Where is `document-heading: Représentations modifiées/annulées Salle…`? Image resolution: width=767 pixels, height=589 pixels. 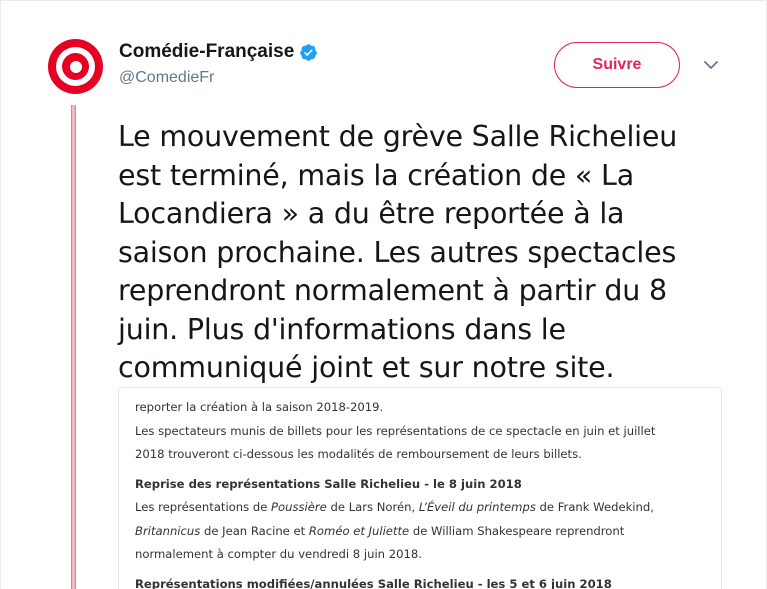
document-heading: Représentations modifiées/annulées Salle… is located at coordinates (373, 582).